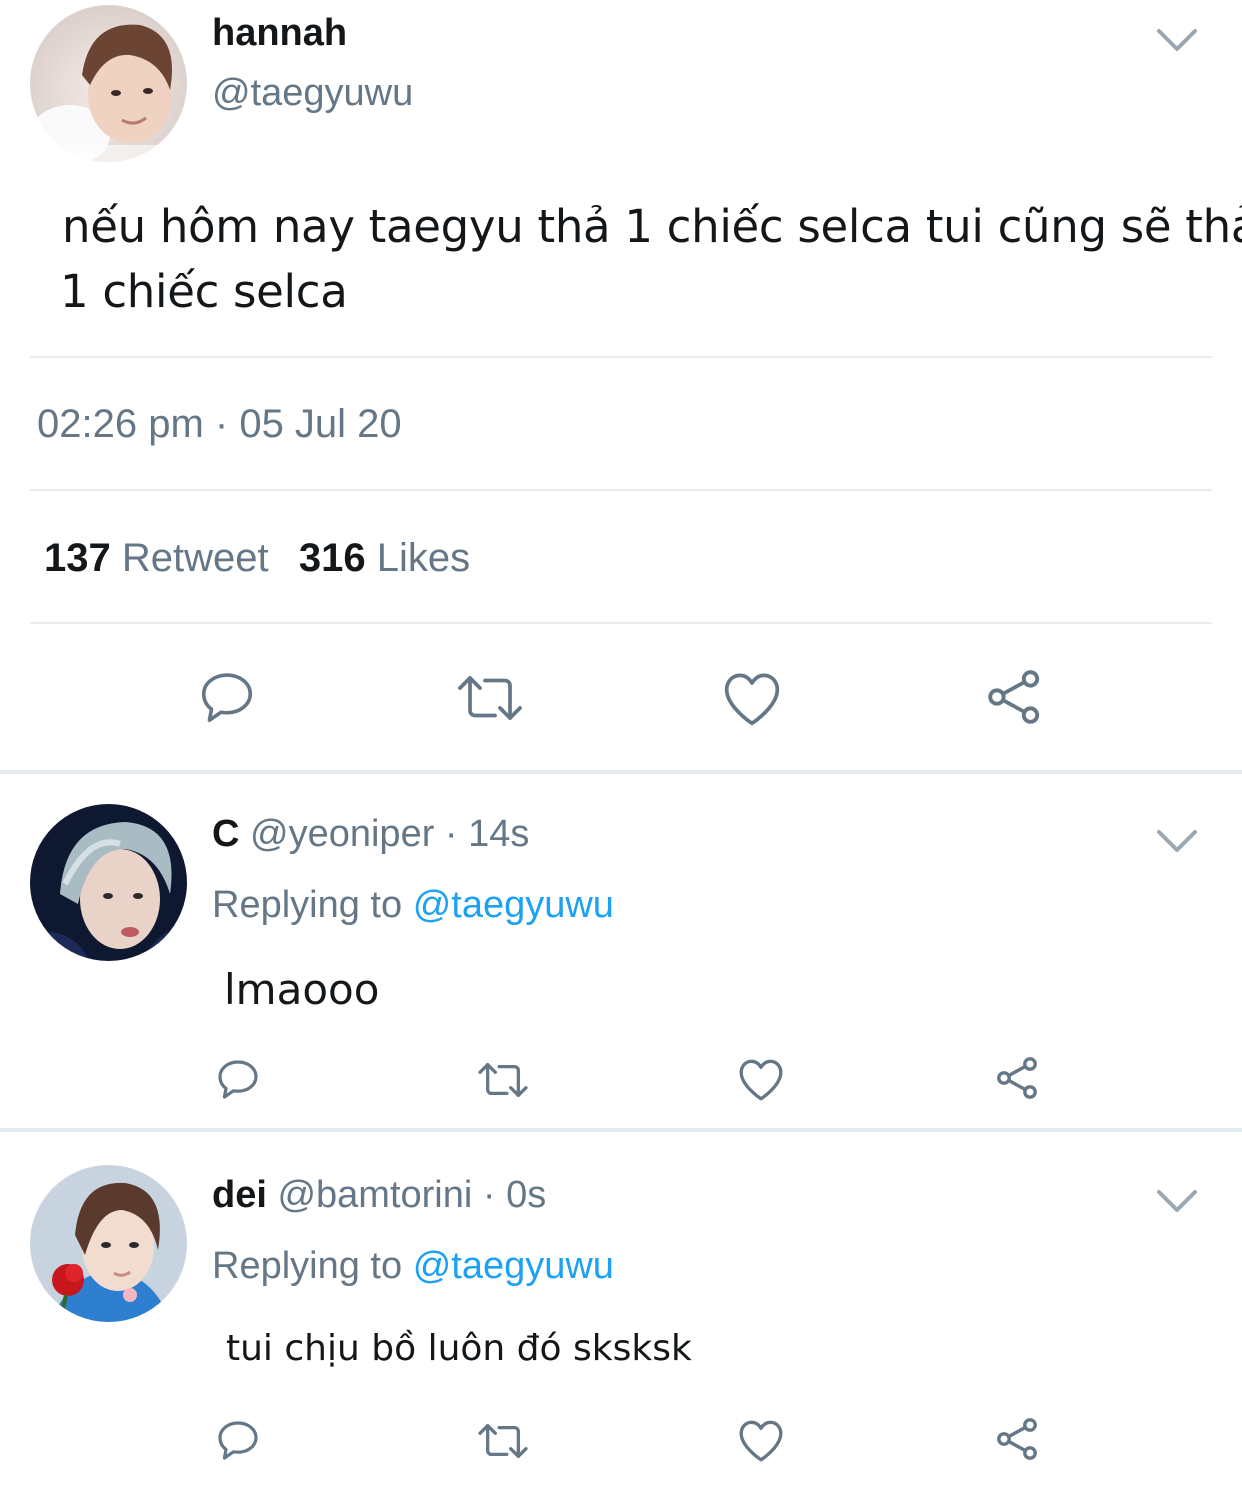  What do you see at coordinates (459, 1348) in the screenshot?
I see `reply-text: tui chịu bồ luôn đó sksksk` at bounding box center [459, 1348].